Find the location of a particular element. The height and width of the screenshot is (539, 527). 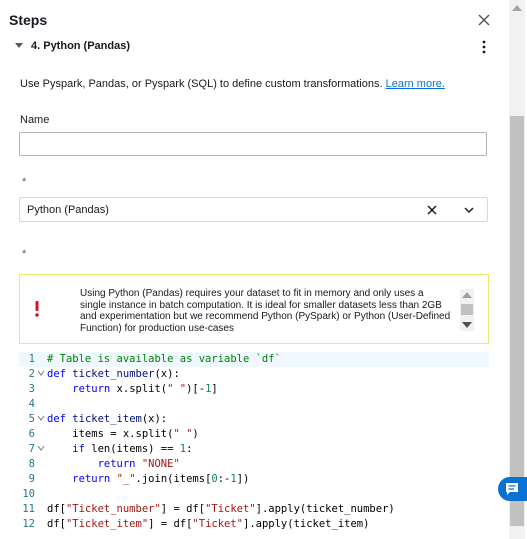

exclamation-icon is located at coordinates (37, 309).